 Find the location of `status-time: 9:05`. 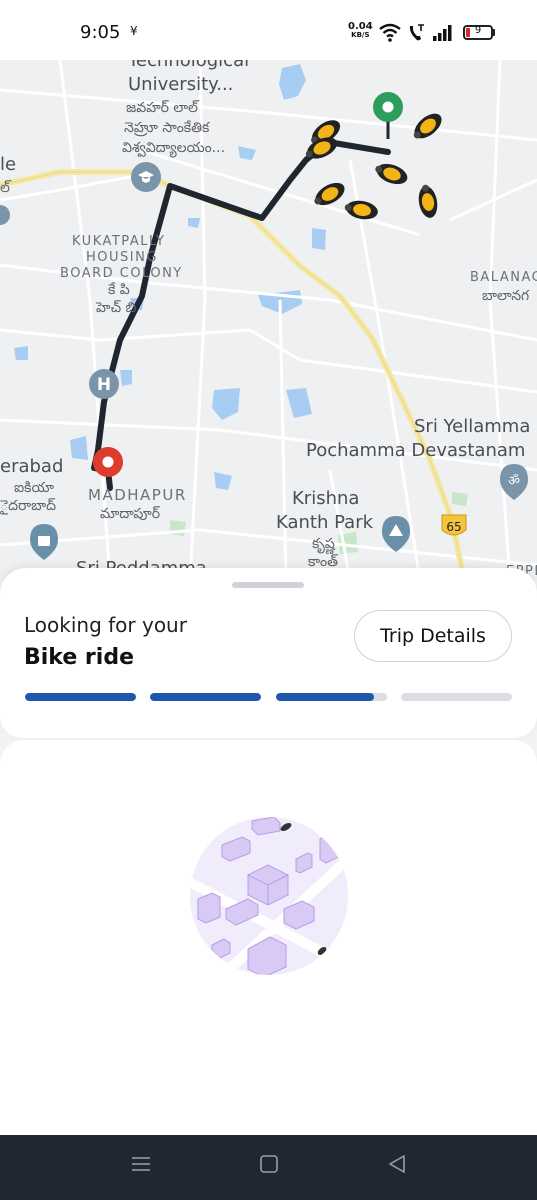

status-time: 9:05 is located at coordinates (100, 32).